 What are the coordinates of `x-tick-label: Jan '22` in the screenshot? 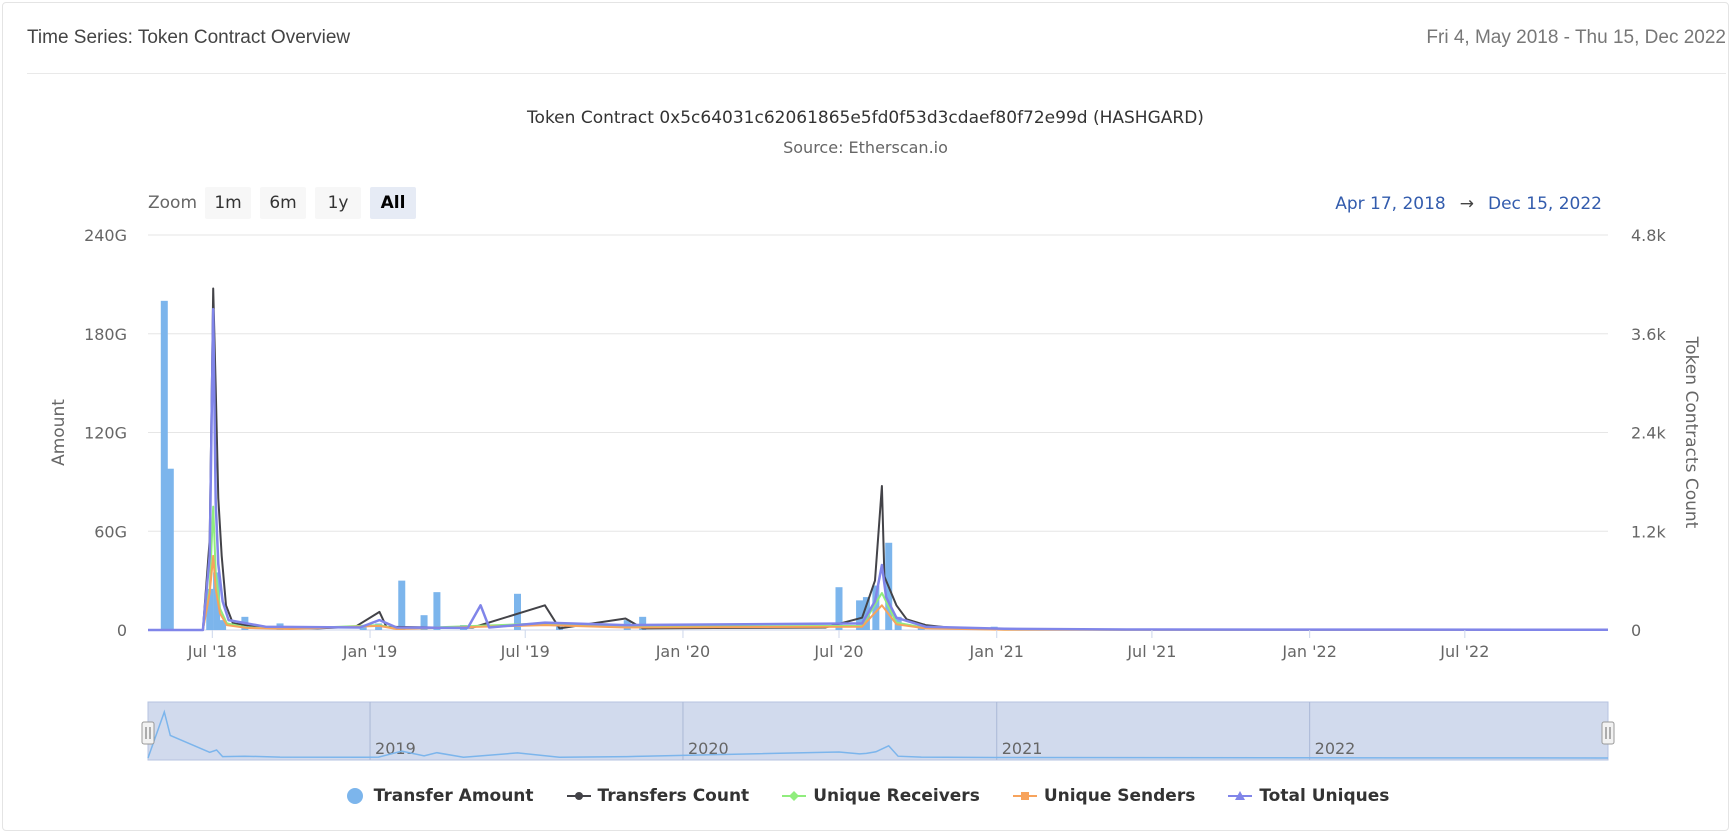 It's located at (1309, 651).